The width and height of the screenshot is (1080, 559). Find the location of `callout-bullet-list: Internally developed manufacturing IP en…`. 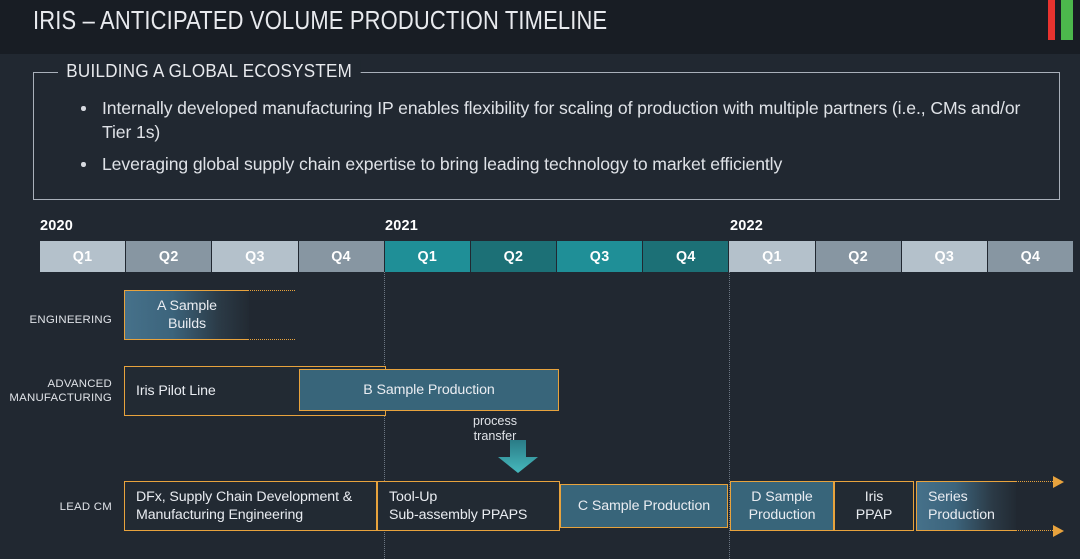

callout-bullet-list: Internally developed manufacturing IP en… is located at coordinates (561, 141).